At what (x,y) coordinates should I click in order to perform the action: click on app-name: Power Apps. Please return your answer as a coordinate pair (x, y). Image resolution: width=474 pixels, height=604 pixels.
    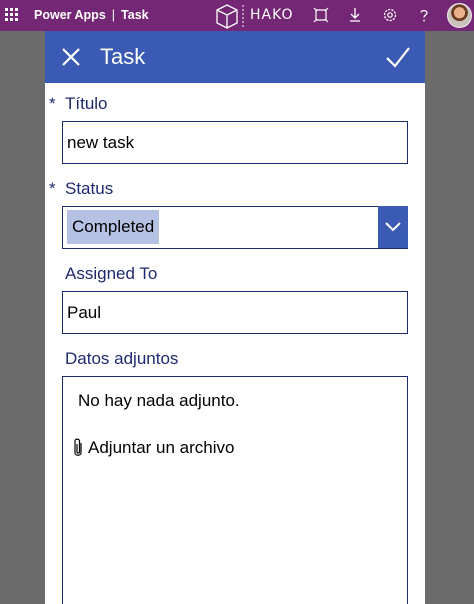
    Looking at the image, I should click on (70, 15).